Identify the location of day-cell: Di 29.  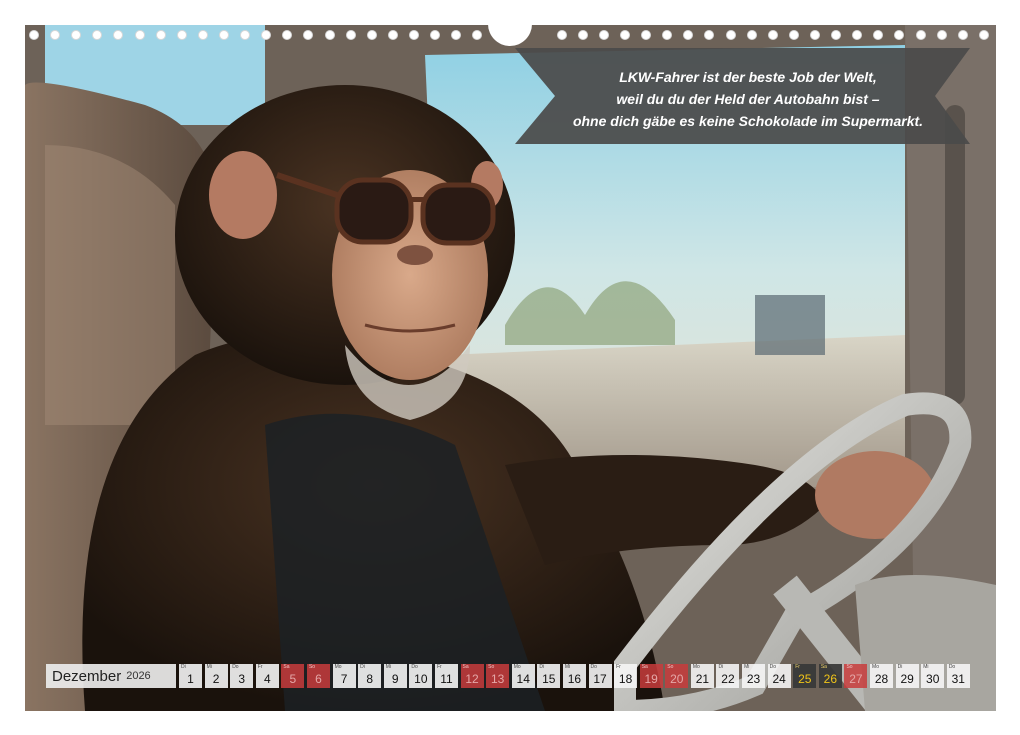
(907, 676).